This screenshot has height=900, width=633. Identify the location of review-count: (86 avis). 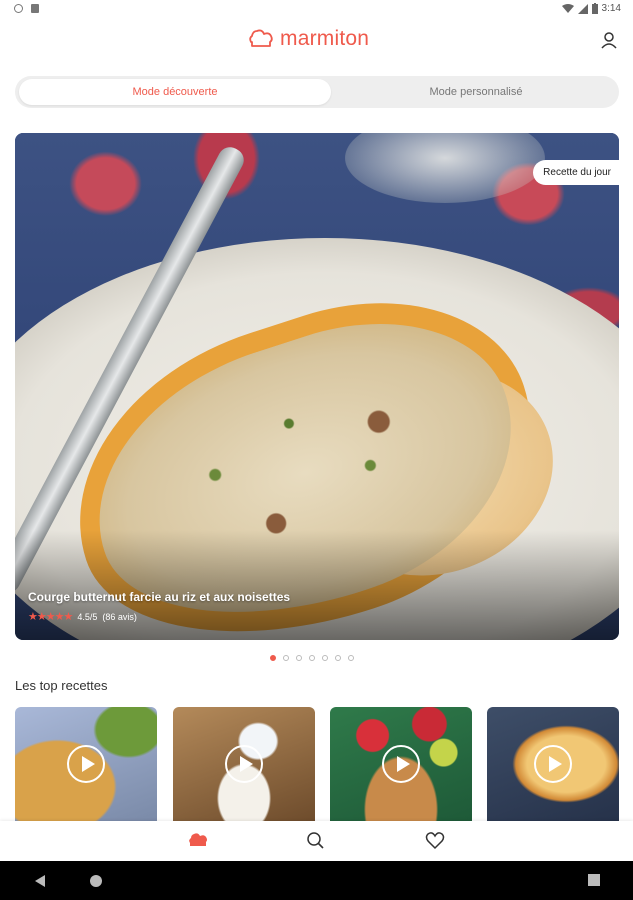
(119, 616).